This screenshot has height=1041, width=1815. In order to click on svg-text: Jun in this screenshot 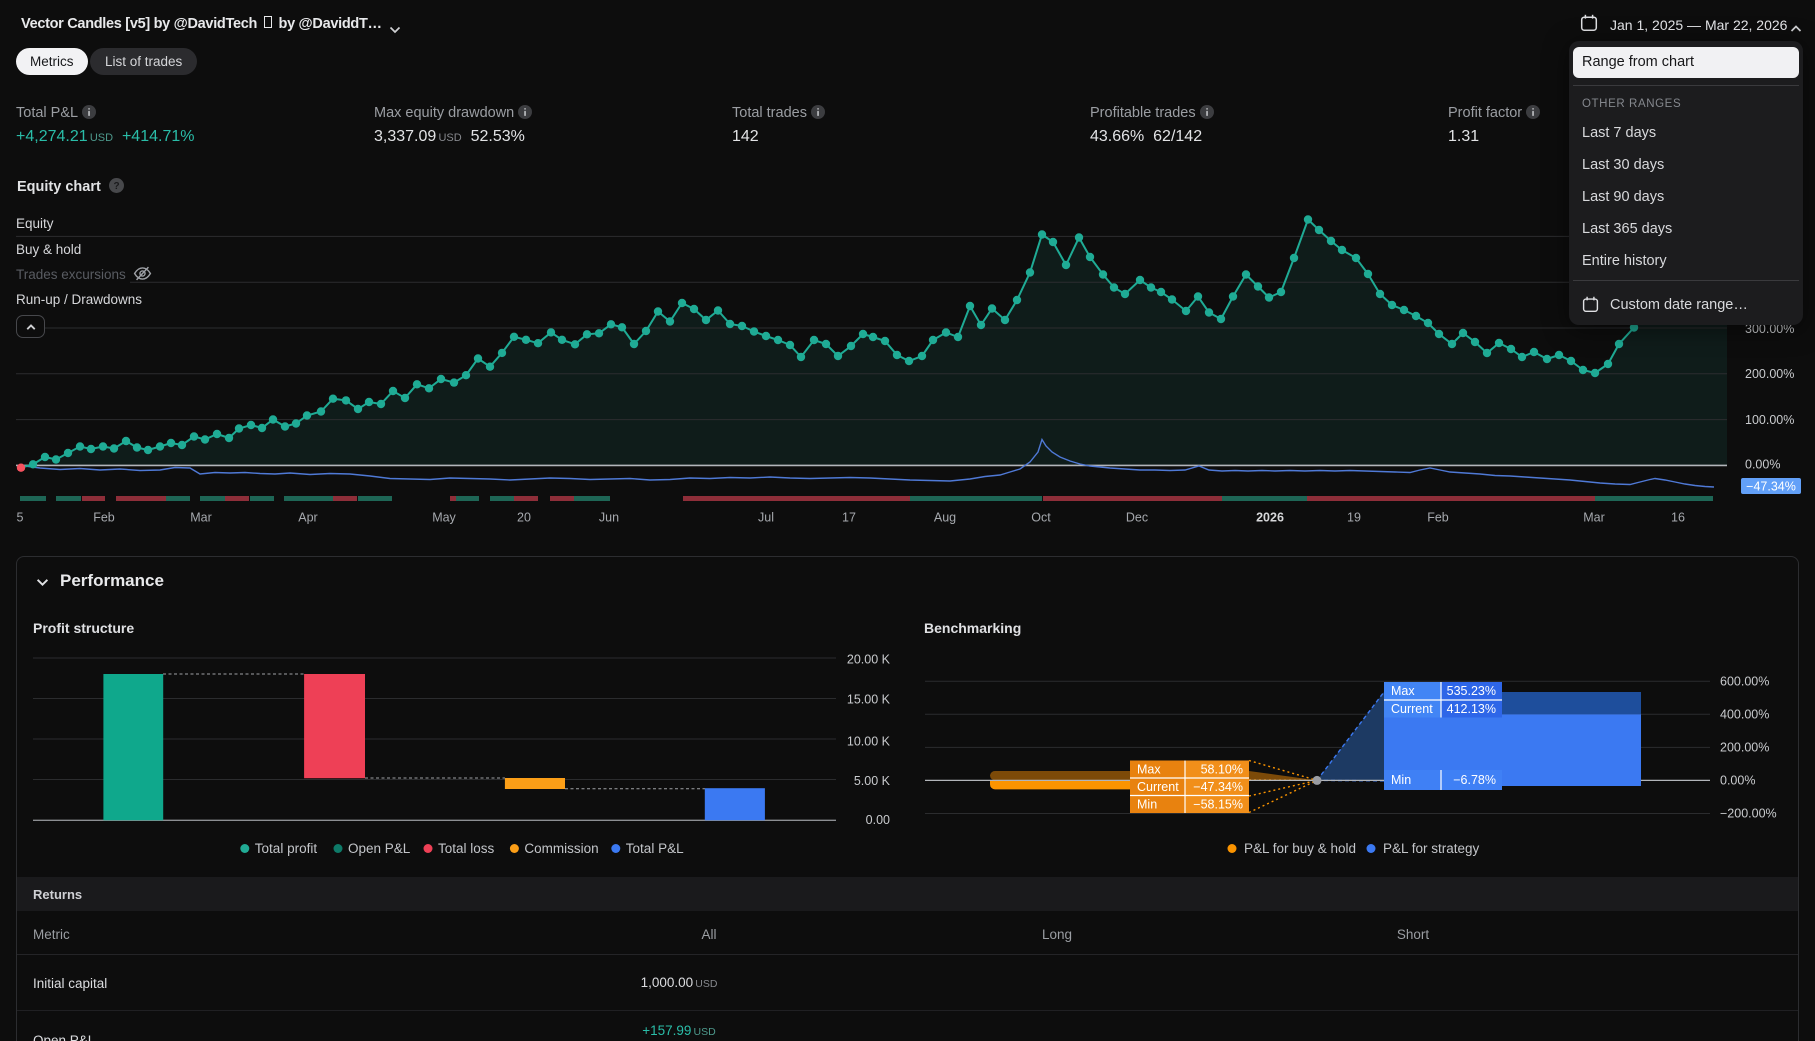, I will do `click(609, 518)`.